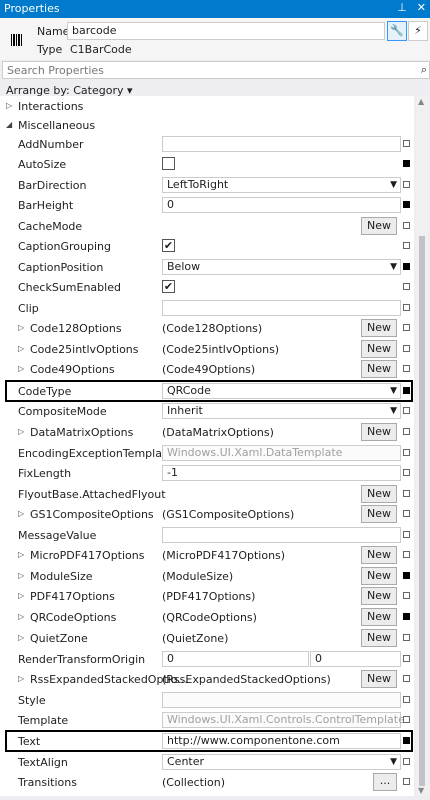  I want to click on autosize-checkbox, so click(168, 163).